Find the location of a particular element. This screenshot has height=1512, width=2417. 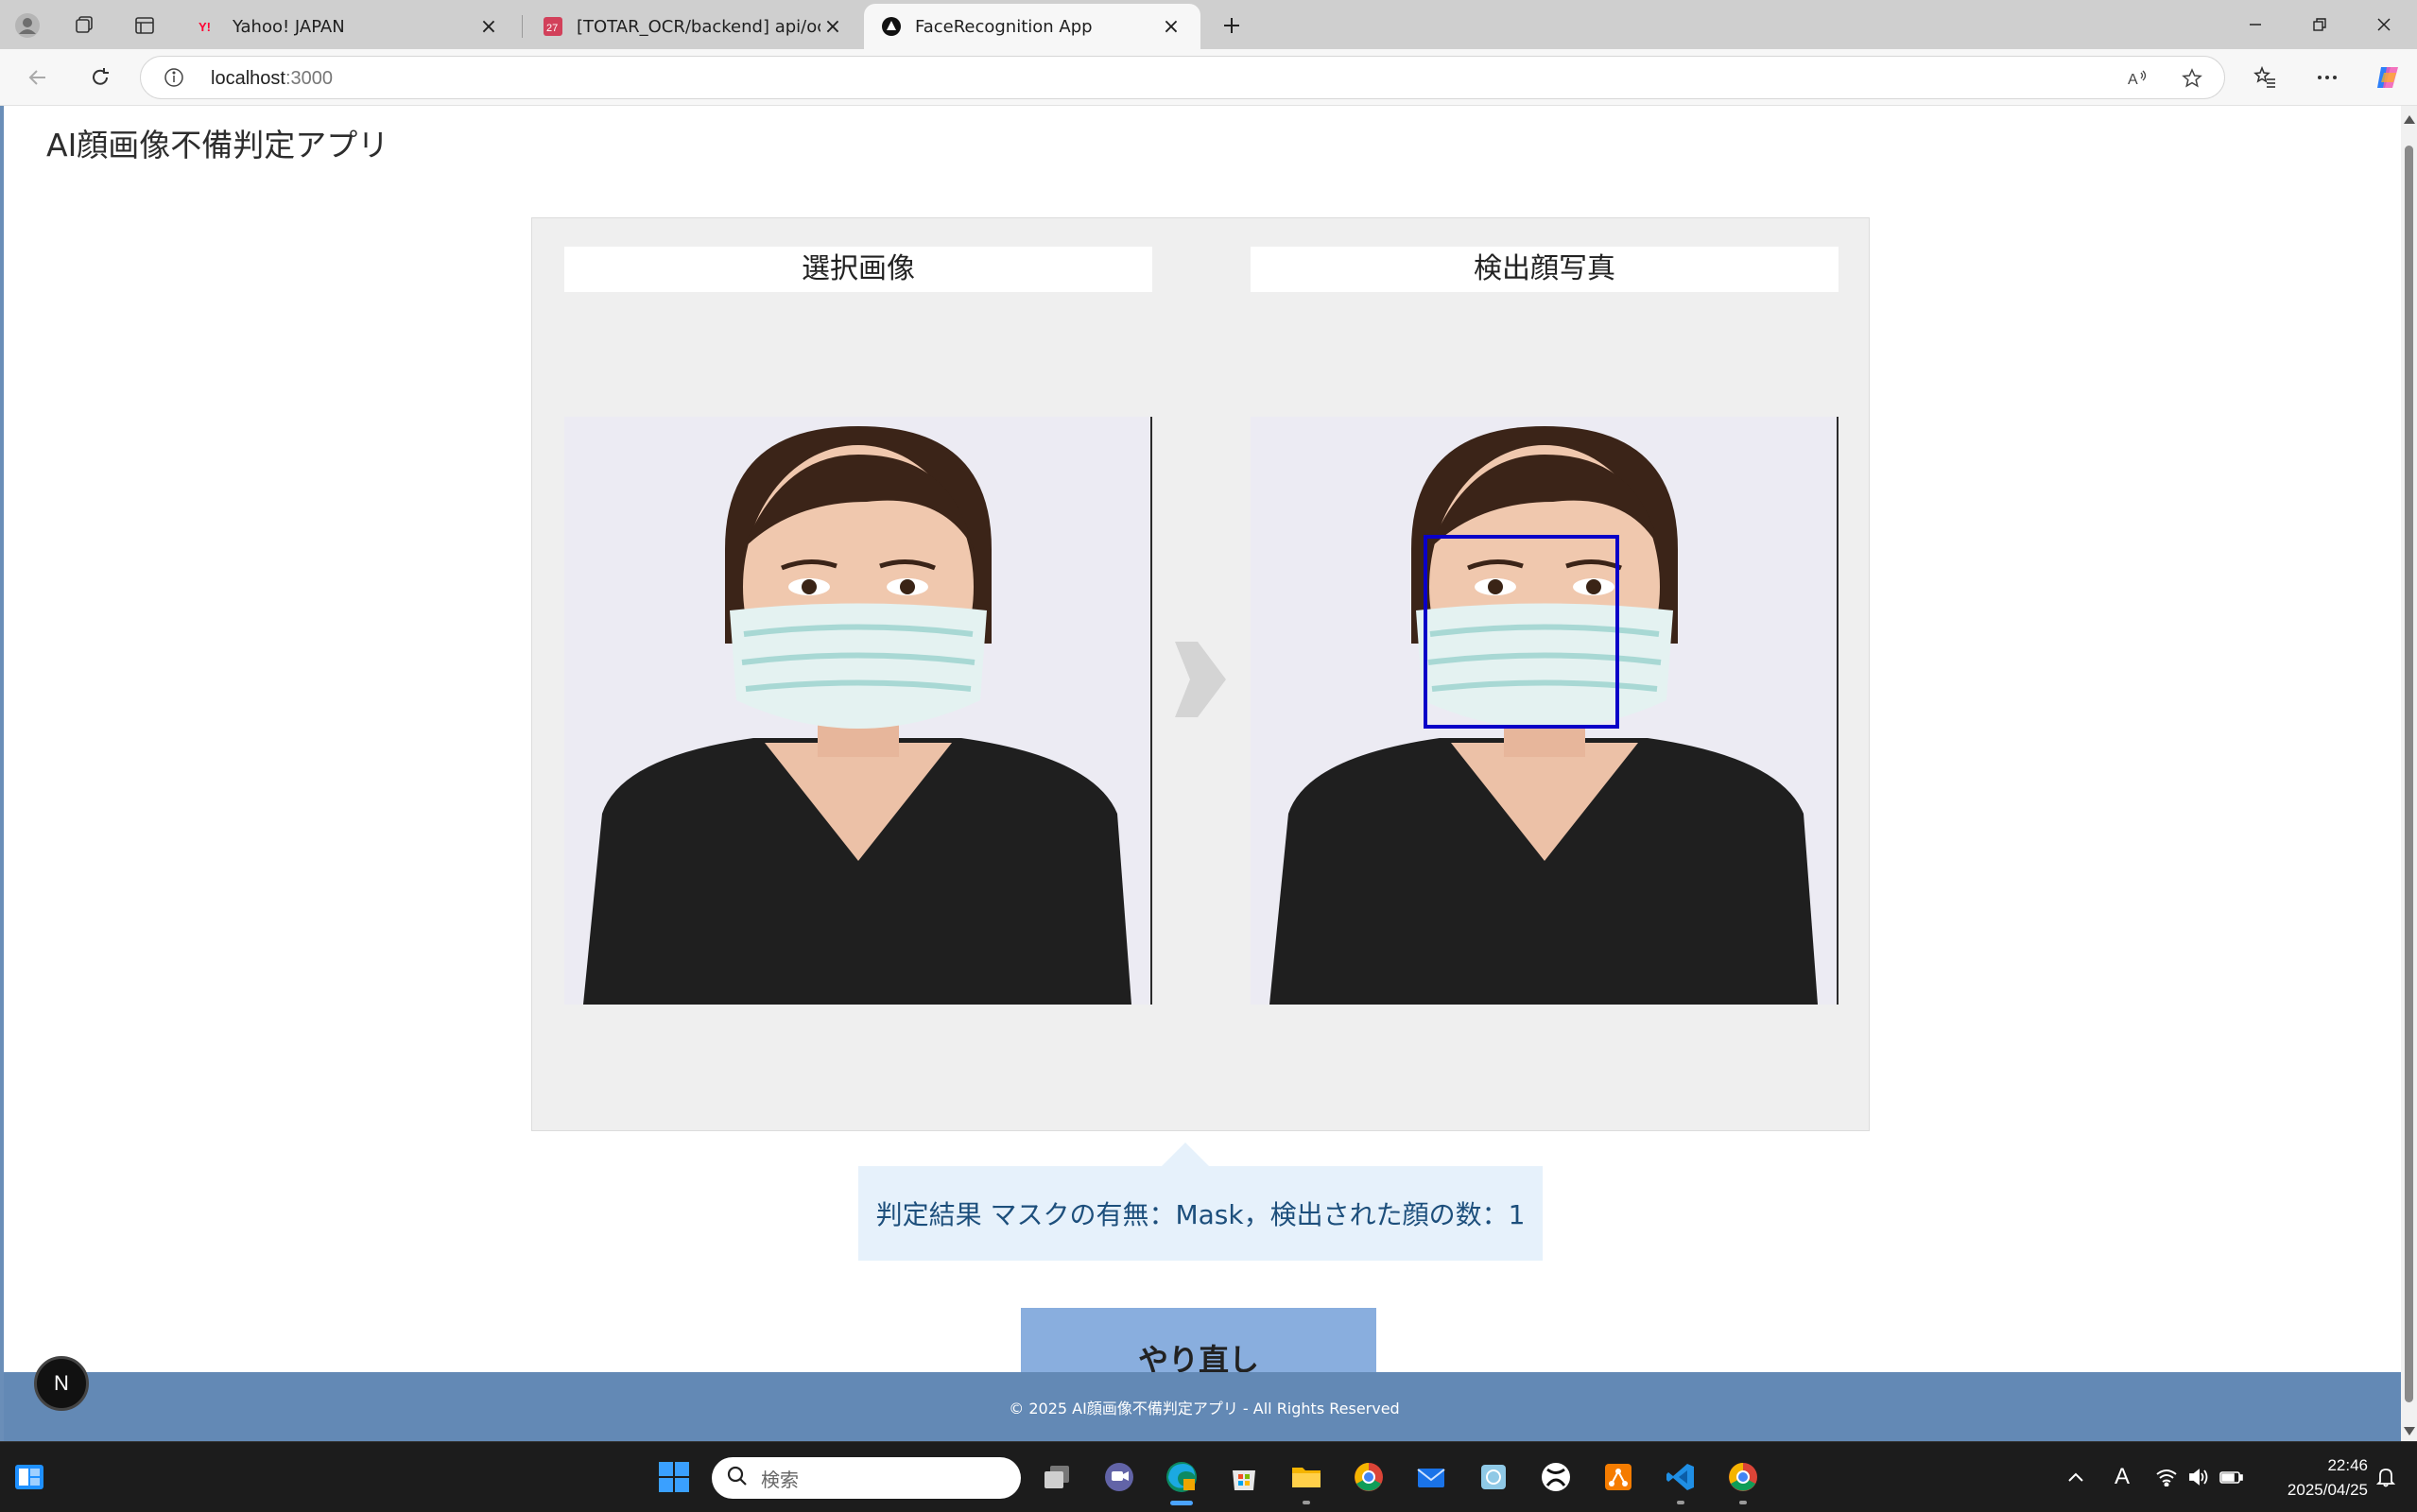

battery-icon is located at coordinates (2232, 1477).